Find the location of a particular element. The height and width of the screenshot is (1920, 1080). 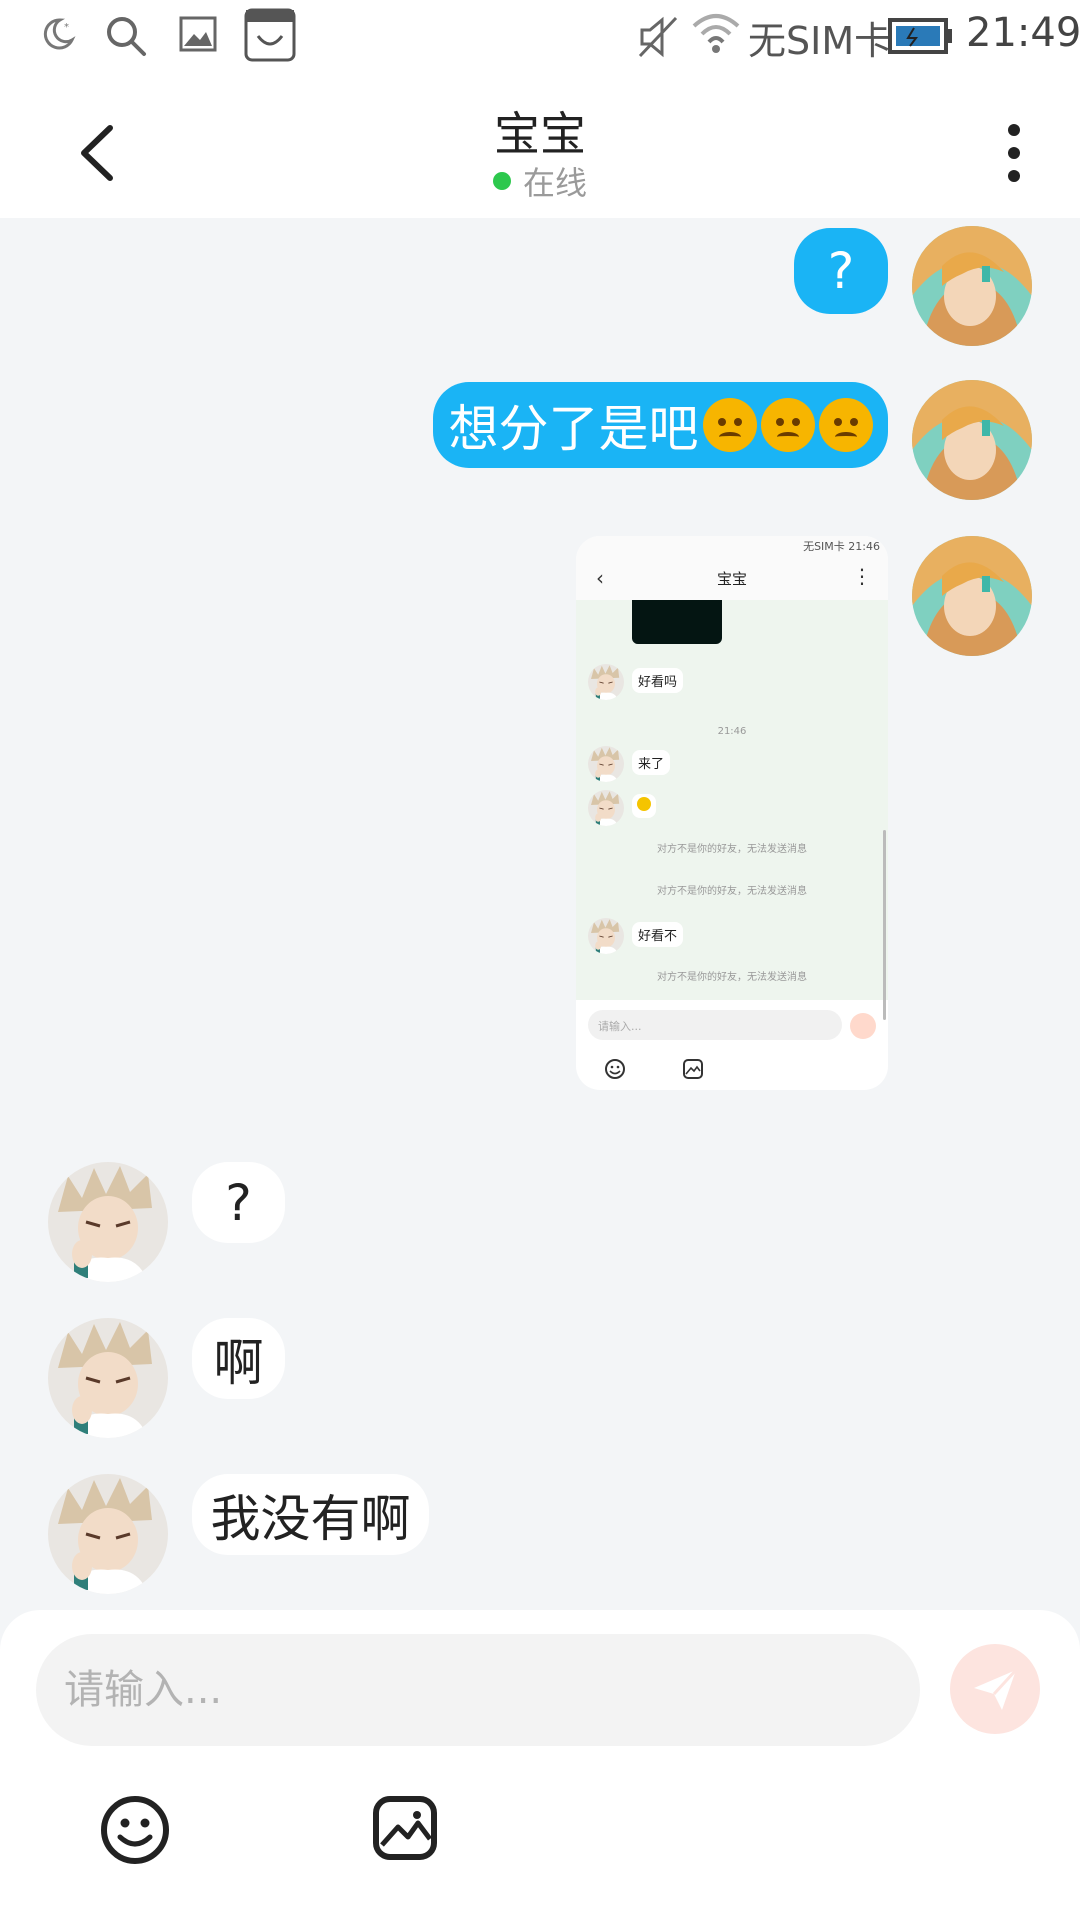

shot-timestamp: 21:46 is located at coordinates (732, 731).